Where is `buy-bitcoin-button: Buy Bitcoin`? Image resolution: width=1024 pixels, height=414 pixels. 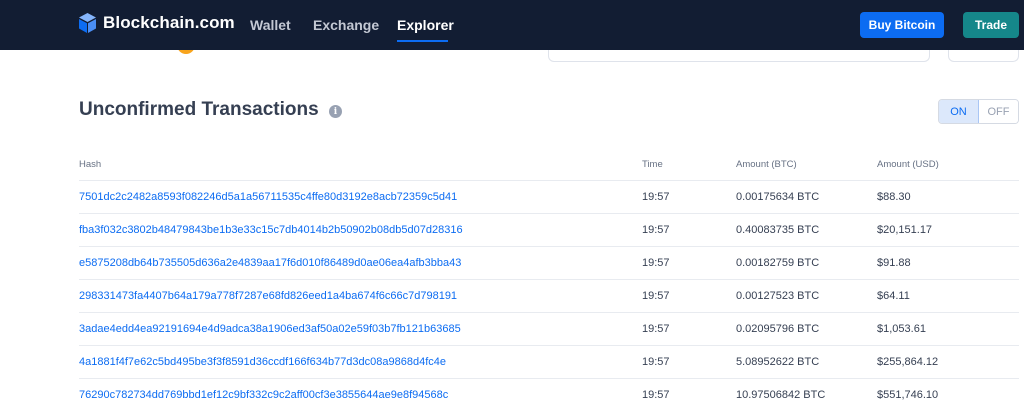
buy-bitcoin-button: Buy Bitcoin is located at coordinates (902, 25).